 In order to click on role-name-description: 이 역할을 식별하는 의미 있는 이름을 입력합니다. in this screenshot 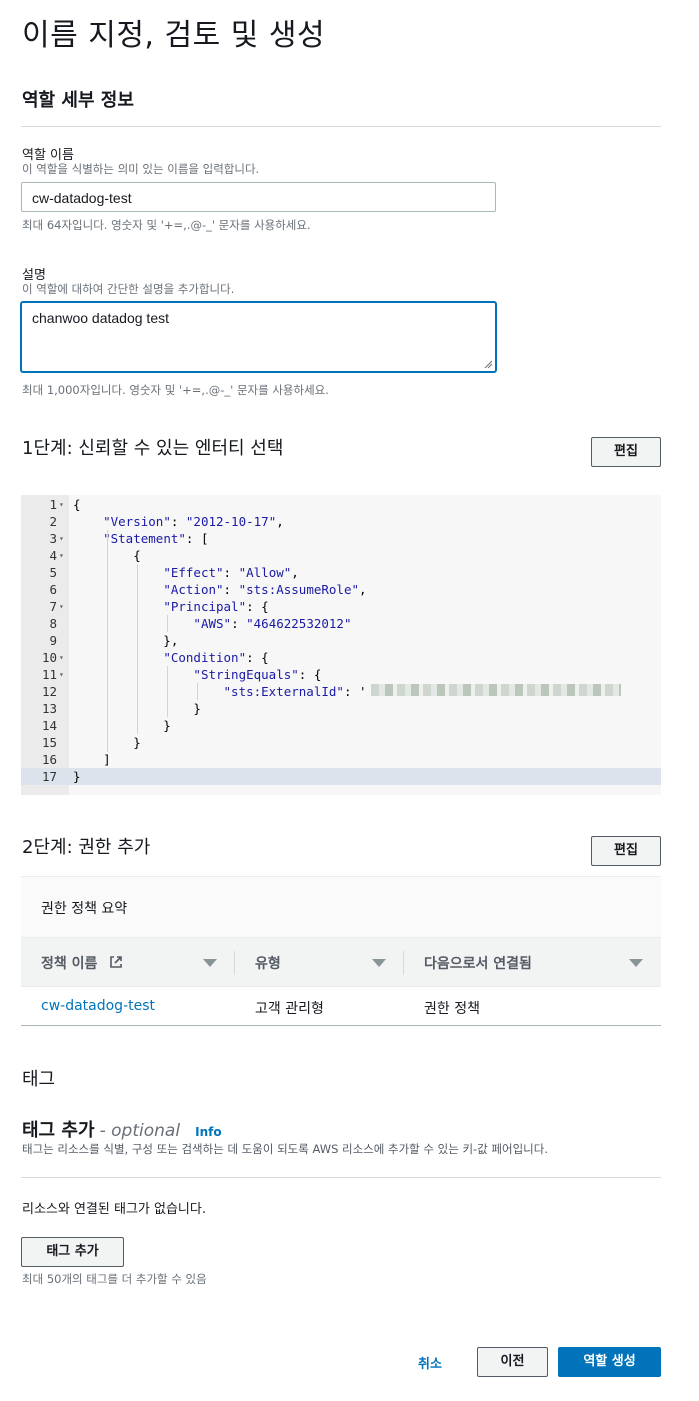, I will do `click(141, 169)`.